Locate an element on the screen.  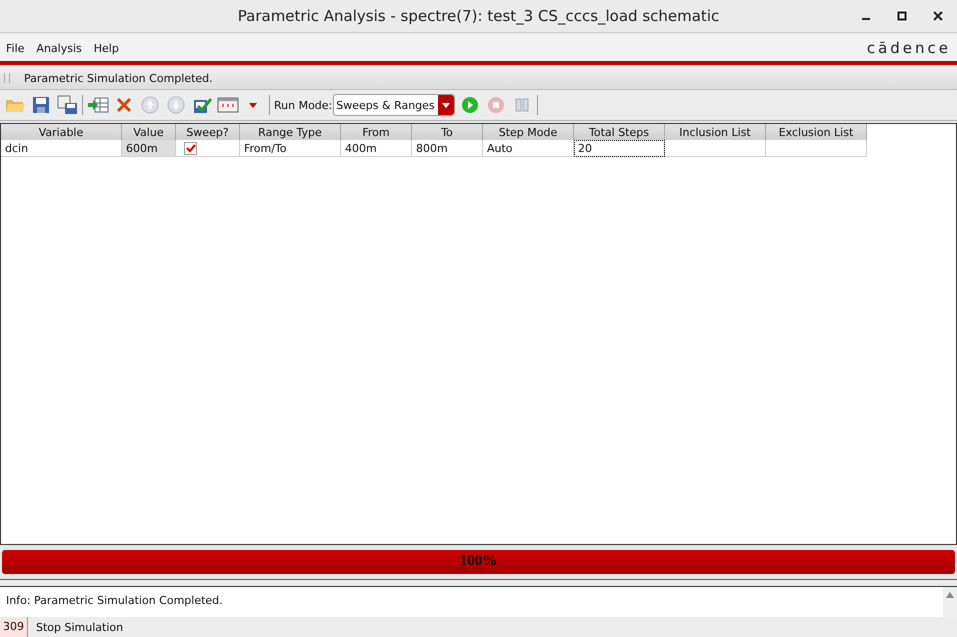
window-title: Parametric Analysis - spectre(7): test_3 CS_cccs_load schematic is located at coordinates (479, 16).